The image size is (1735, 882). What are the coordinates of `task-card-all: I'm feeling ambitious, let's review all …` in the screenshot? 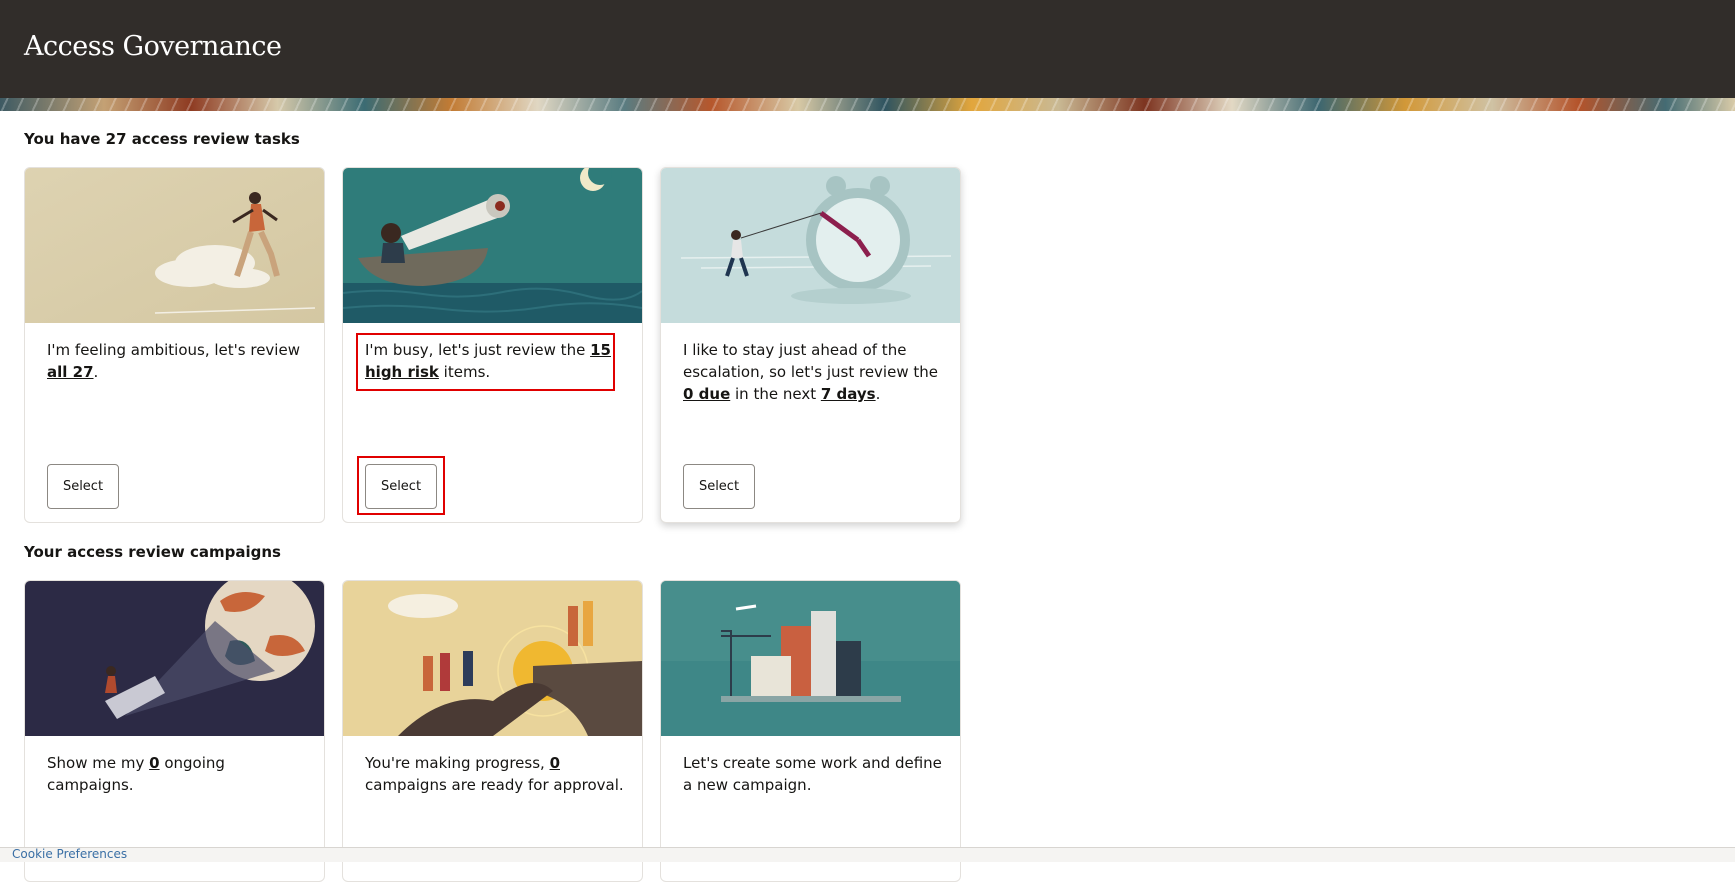 It's located at (174, 345).